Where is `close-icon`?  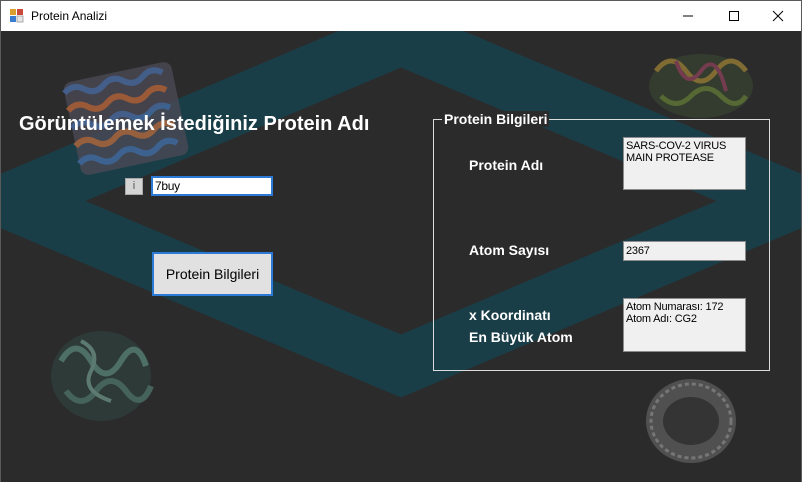
close-icon is located at coordinates (778, 16).